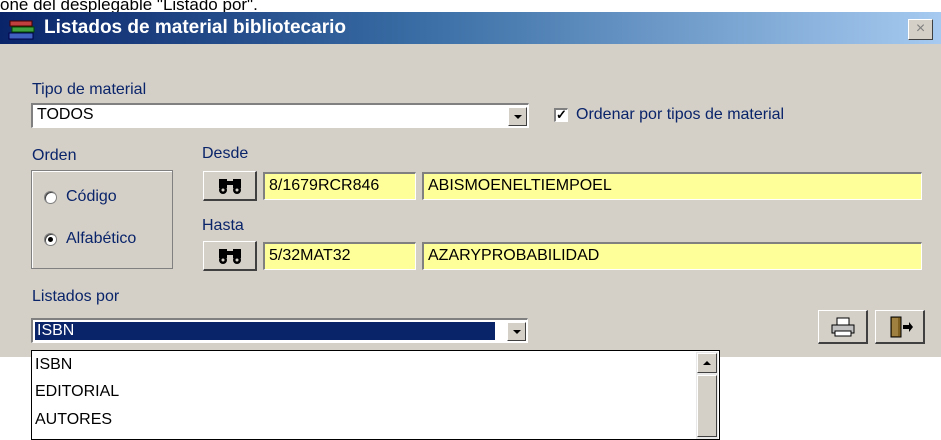 The width and height of the screenshot is (941, 440). Describe the element at coordinates (672, 256) in the screenshot. I see `hasta-title-field: AZARYPROBABILIDAD` at that location.